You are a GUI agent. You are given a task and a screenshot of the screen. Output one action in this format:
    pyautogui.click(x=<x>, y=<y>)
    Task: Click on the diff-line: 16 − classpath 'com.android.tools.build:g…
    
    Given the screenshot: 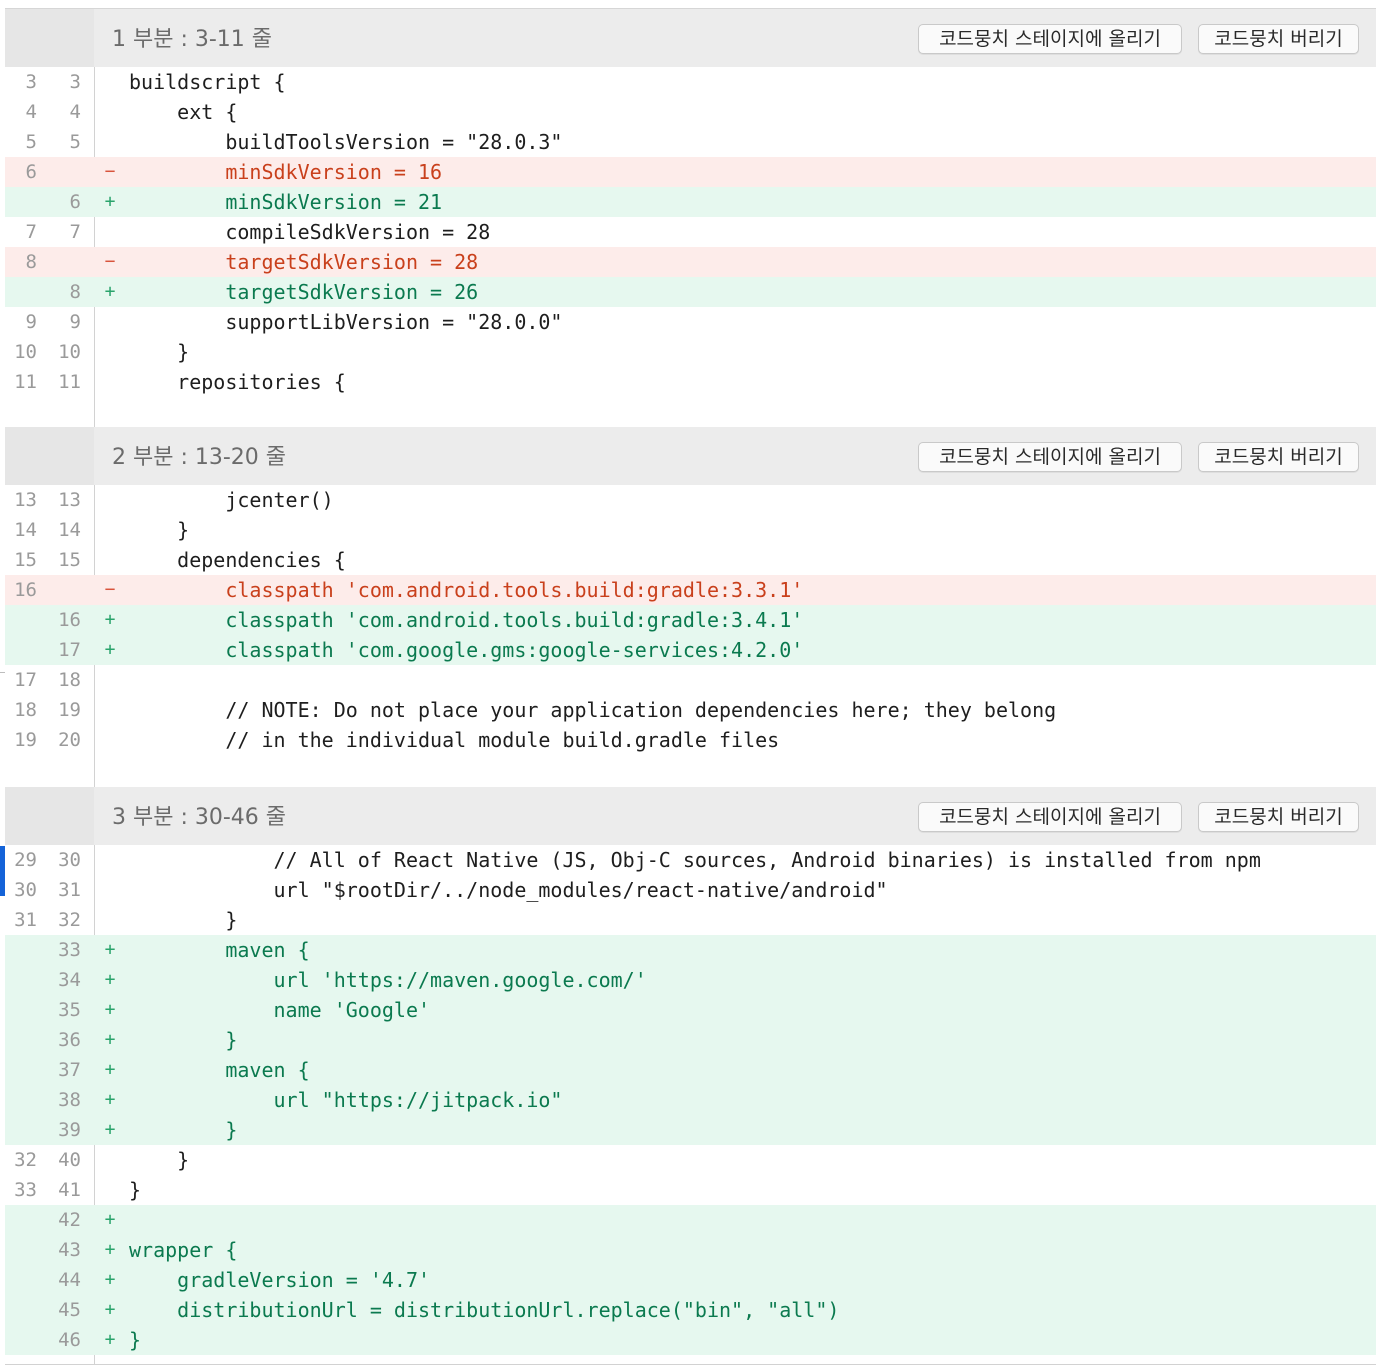 What is the action you would take?
    pyautogui.click(x=690, y=590)
    